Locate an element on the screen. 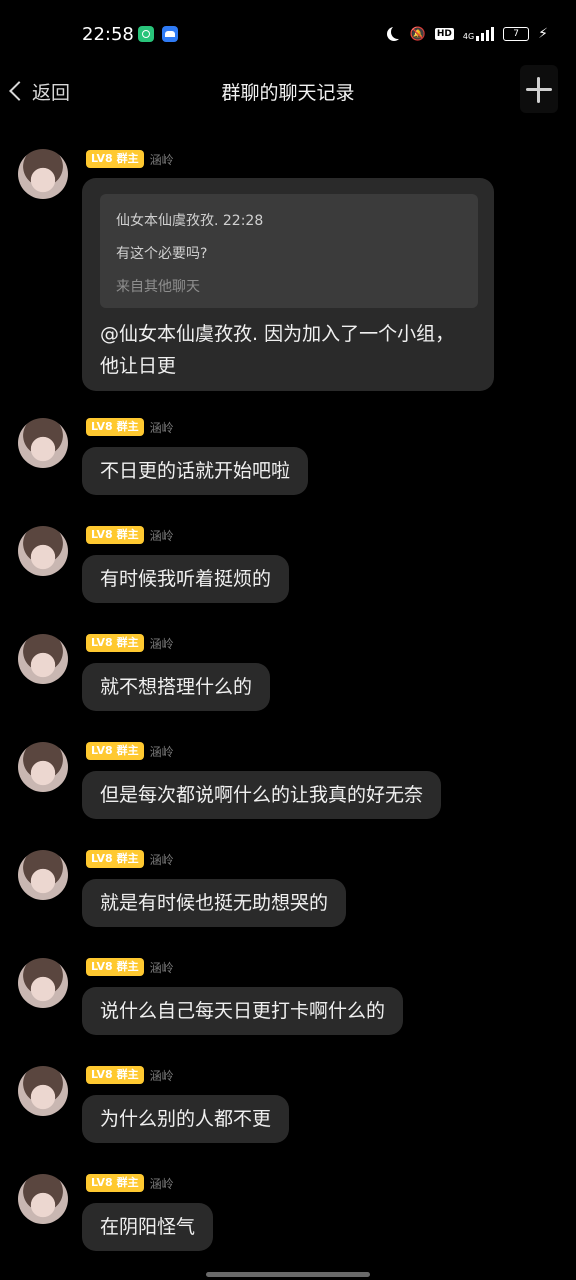  message-bubble: 在阴阳怪气 is located at coordinates (148, 1227).